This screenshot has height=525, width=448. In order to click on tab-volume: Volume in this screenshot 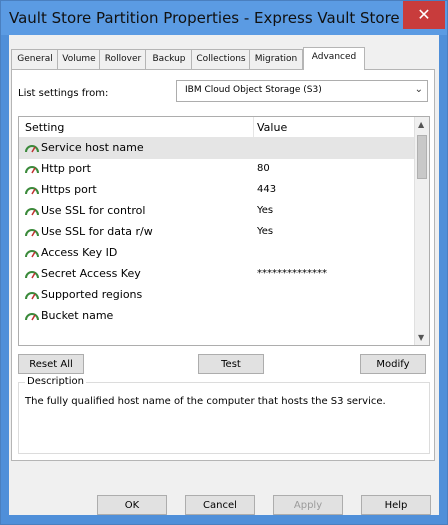, I will do `click(79, 59)`.